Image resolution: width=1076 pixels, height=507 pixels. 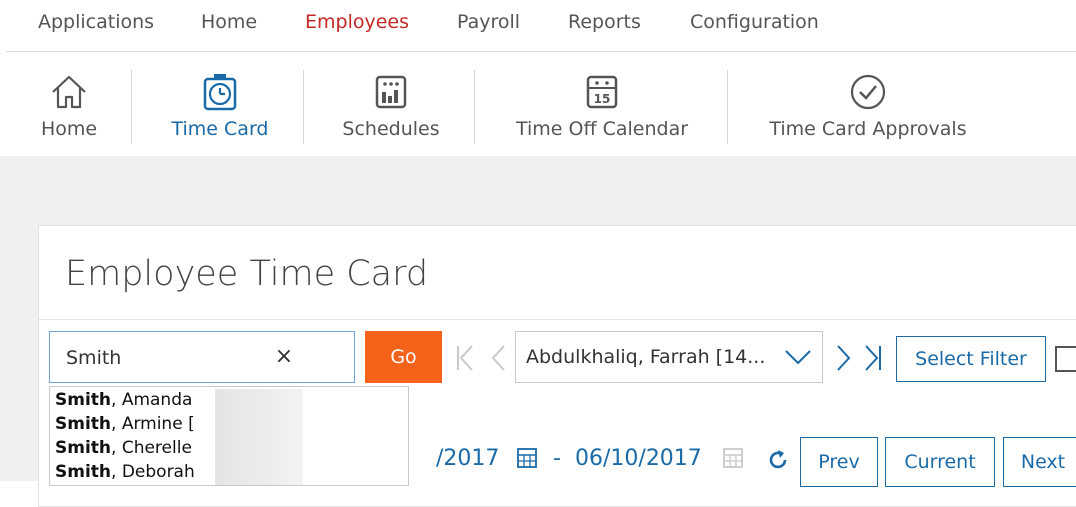 I want to click on toolbar-time-off-calendar: 15 Time Off Calendar, so click(x=602, y=104).